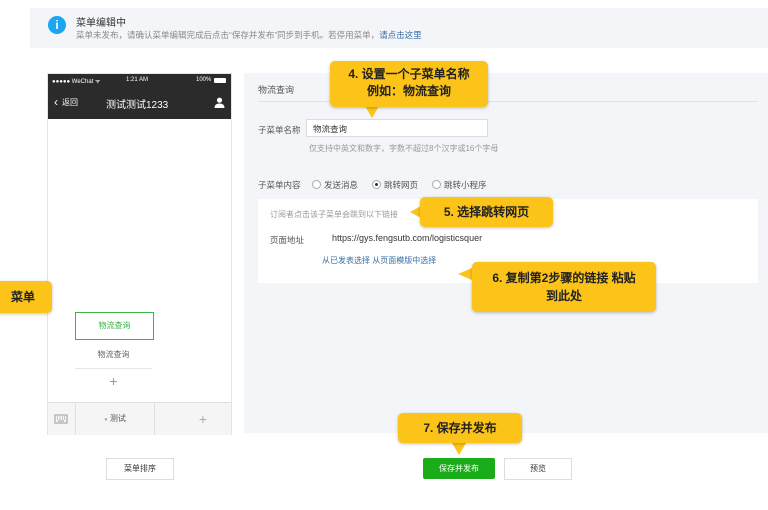 The width and height of the screenshot is (768, 510). I want to click on callout-step4: 4. 设置一个子菜单名称 例如：物流查询, so click(409, 84).